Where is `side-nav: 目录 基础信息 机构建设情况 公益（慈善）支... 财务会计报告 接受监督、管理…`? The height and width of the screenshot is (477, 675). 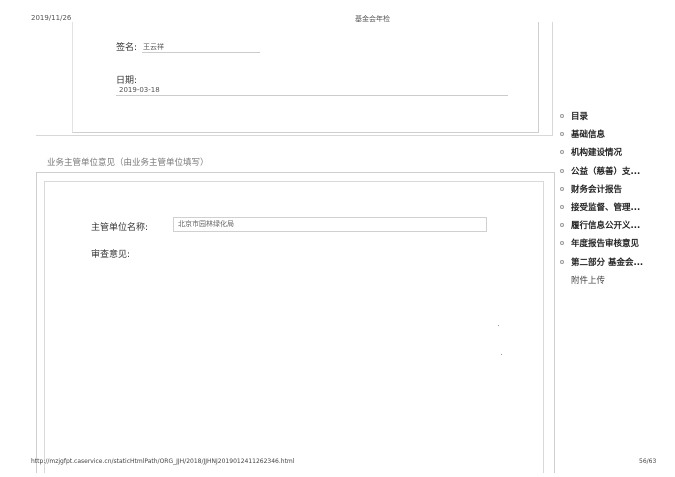 side-nav: 目录 基础信息 机构建设情况 公益（慈善）支... 财务会计报告 接受监督、管理… is located at coordinates (616, 198).